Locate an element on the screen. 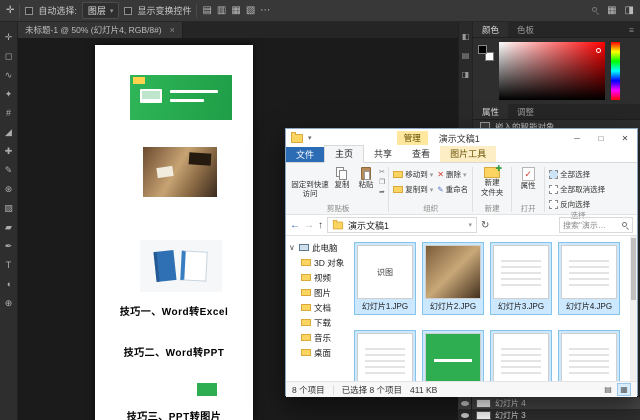 The height and width of the screenshot is (420, 640). align-right-icon: ▦ is located at coordinates (235, 11).